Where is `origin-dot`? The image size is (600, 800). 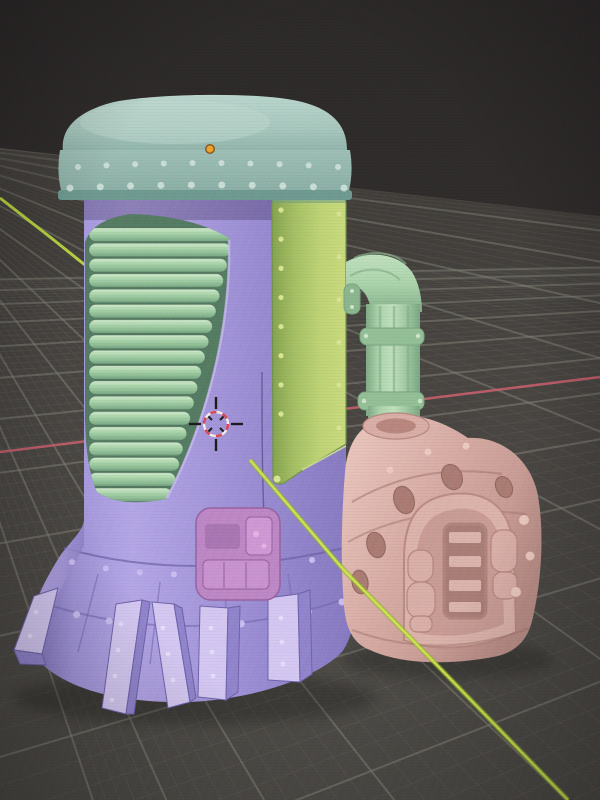
origin-dot is located at coordinates (210, 149).